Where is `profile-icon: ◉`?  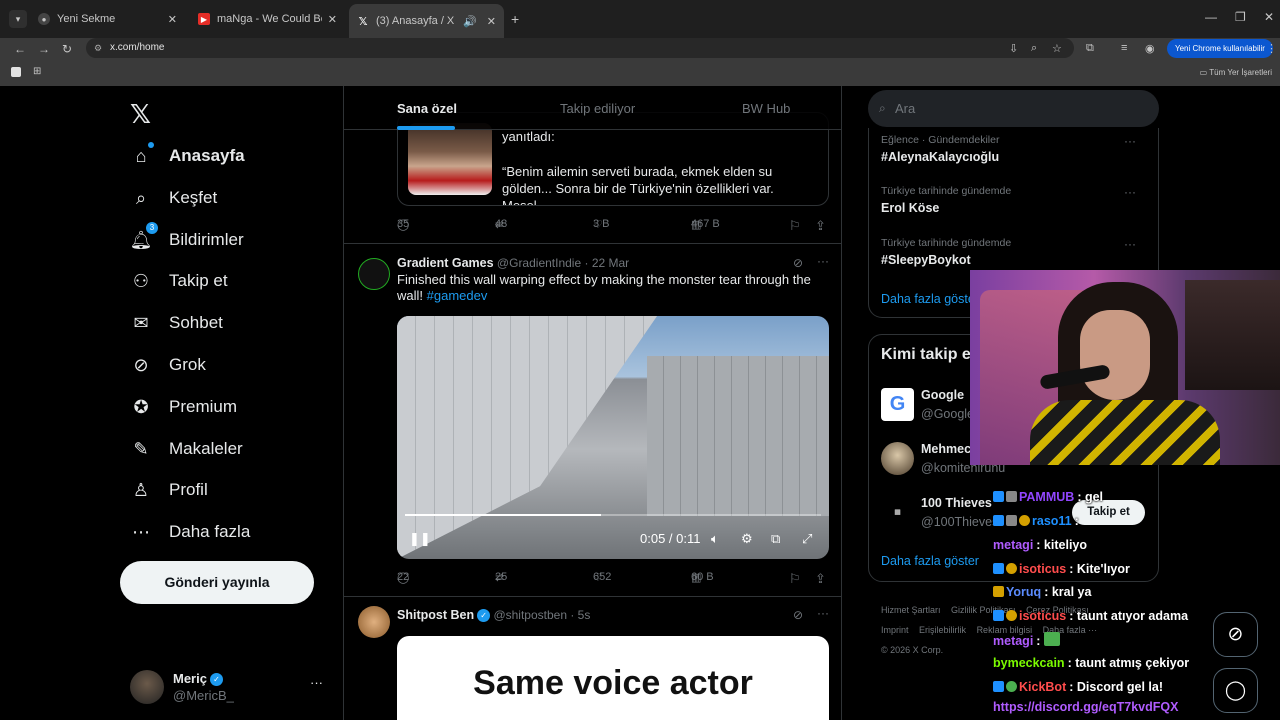 profile-icon: ◉ is located at coordinates (1150, 48).